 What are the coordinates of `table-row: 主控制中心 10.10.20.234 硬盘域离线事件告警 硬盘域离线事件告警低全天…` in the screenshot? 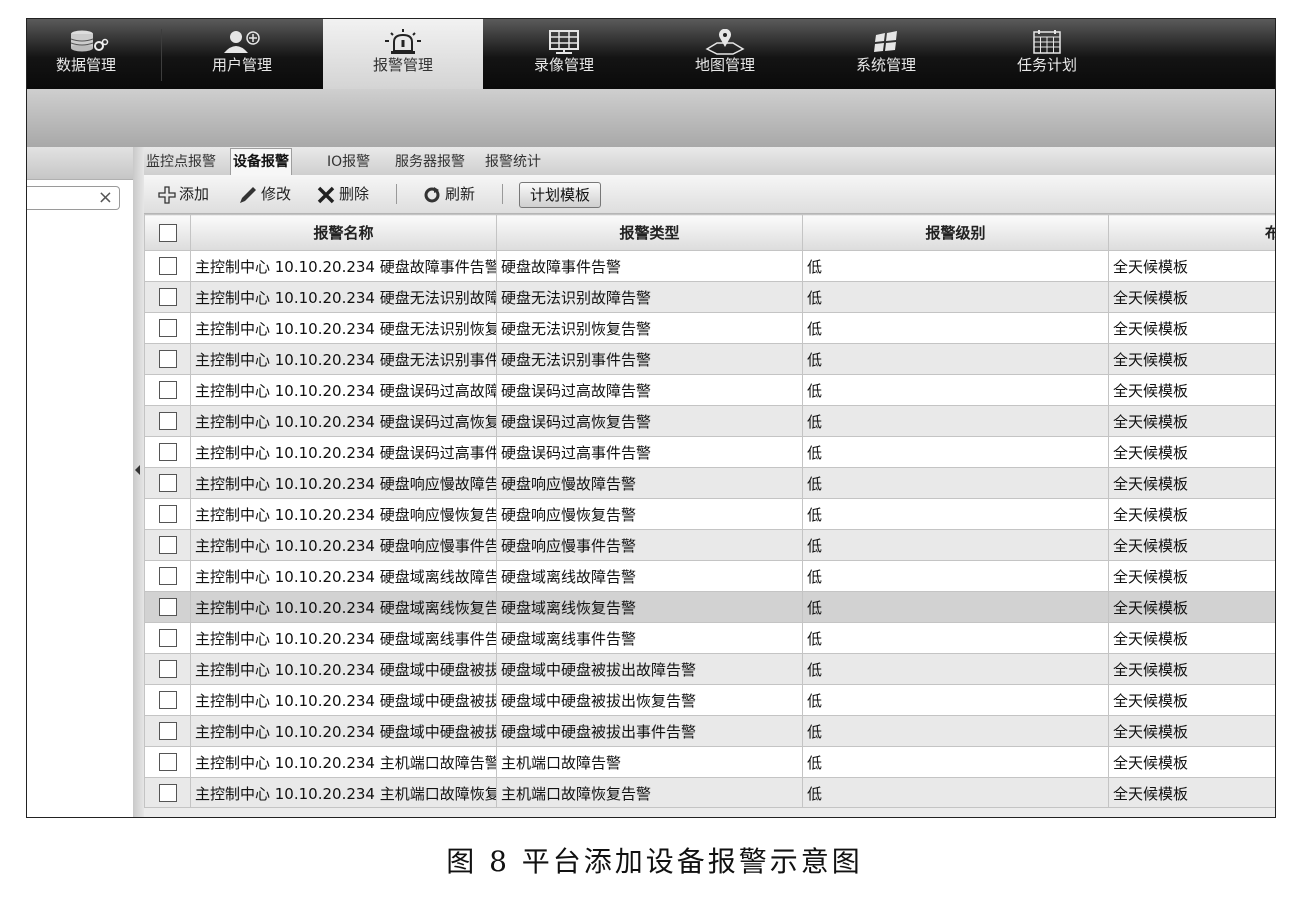 It's located at (709, 638).